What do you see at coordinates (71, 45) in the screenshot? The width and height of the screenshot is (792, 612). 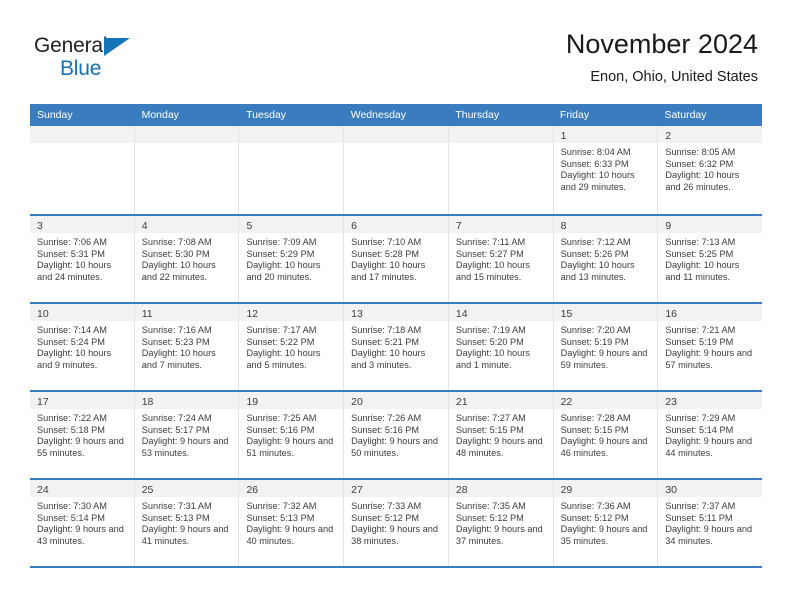 I see `logo-text-general: General` at bounding box center [71, 45].